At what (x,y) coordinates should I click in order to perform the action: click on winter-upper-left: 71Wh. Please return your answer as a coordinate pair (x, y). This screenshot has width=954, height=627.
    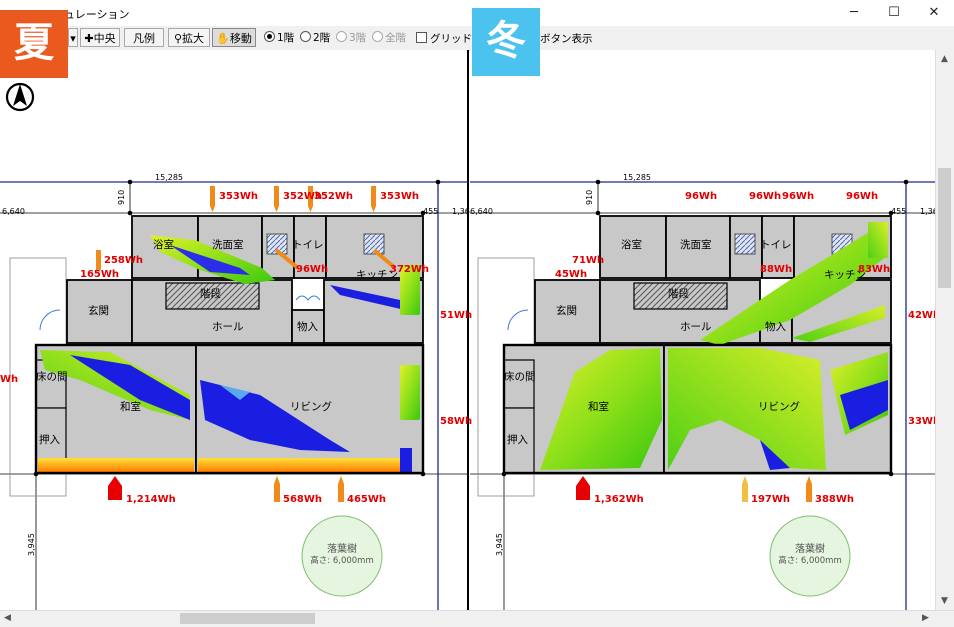
    Looking at the image, I should click on (588, 260).